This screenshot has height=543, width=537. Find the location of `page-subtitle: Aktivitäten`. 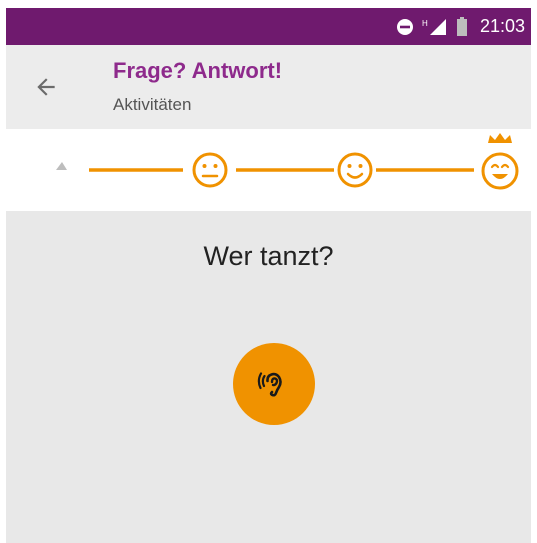

page-subtitle: Aktivitäten is located at coordinates (152, 104).